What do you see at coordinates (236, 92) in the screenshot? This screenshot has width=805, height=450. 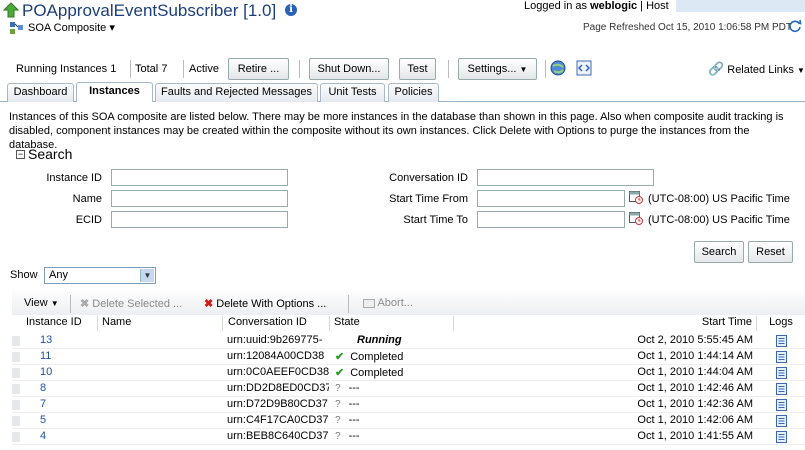 I see `tab-faults: Faults and Rejected Messages` at bounding box center [236, 92].